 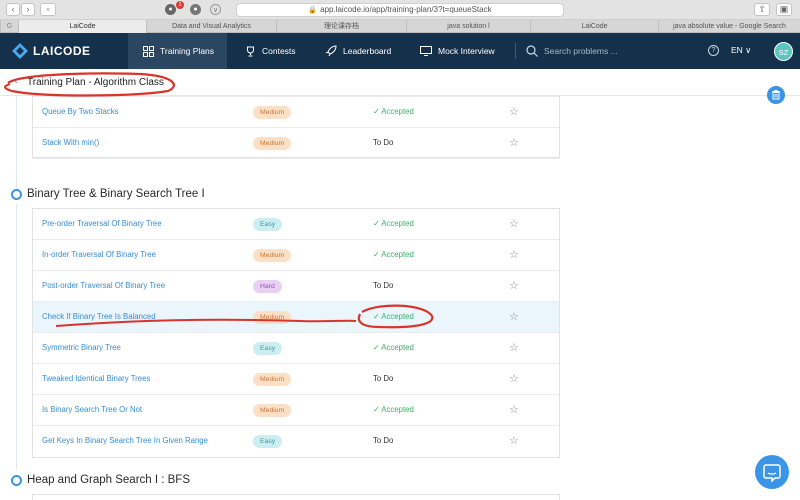 What do you see at coordinates (784, 9) in the screenshot?
I see `tabs-overview-icon: ▣` at bounding box center [784, 9].